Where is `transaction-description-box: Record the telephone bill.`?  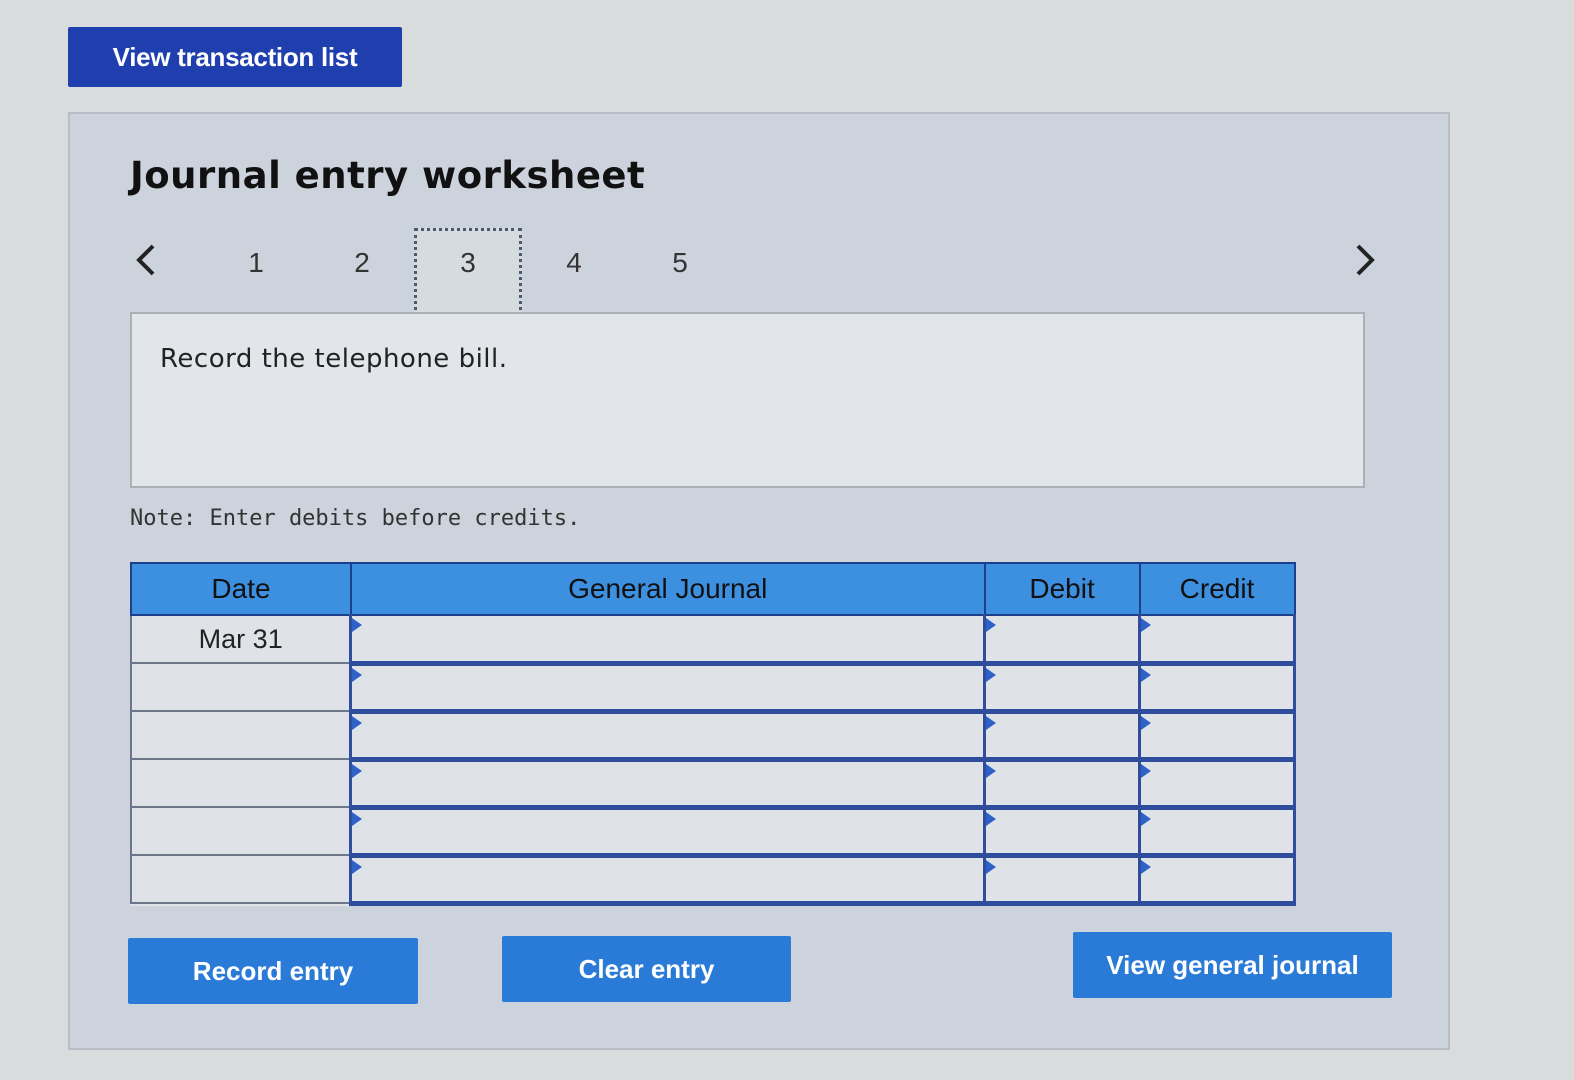
transaction-description-box: Record the telephone bill. is located at coordinates (747, 400).